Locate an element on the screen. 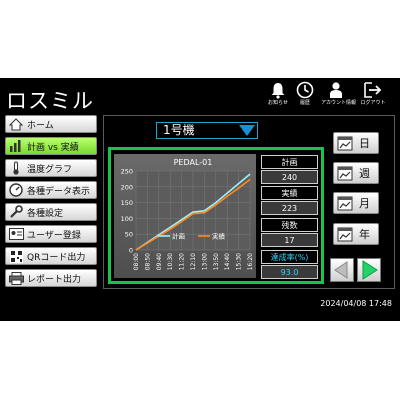  x-tick-label: 12:10 is located at coordinates (193, 261).